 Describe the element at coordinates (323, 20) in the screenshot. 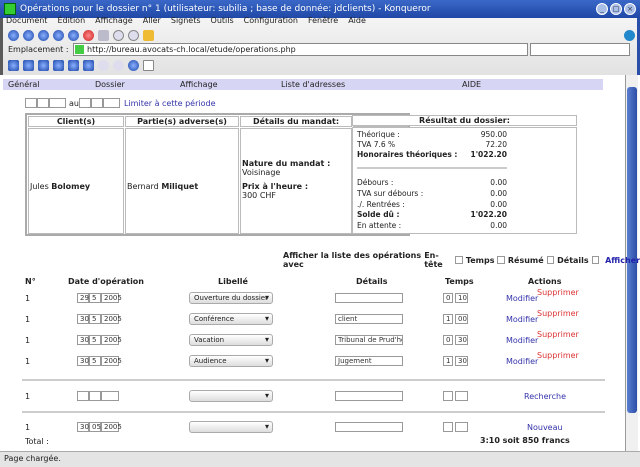

I see `menu-fenetre: Fenêtre` at that location.